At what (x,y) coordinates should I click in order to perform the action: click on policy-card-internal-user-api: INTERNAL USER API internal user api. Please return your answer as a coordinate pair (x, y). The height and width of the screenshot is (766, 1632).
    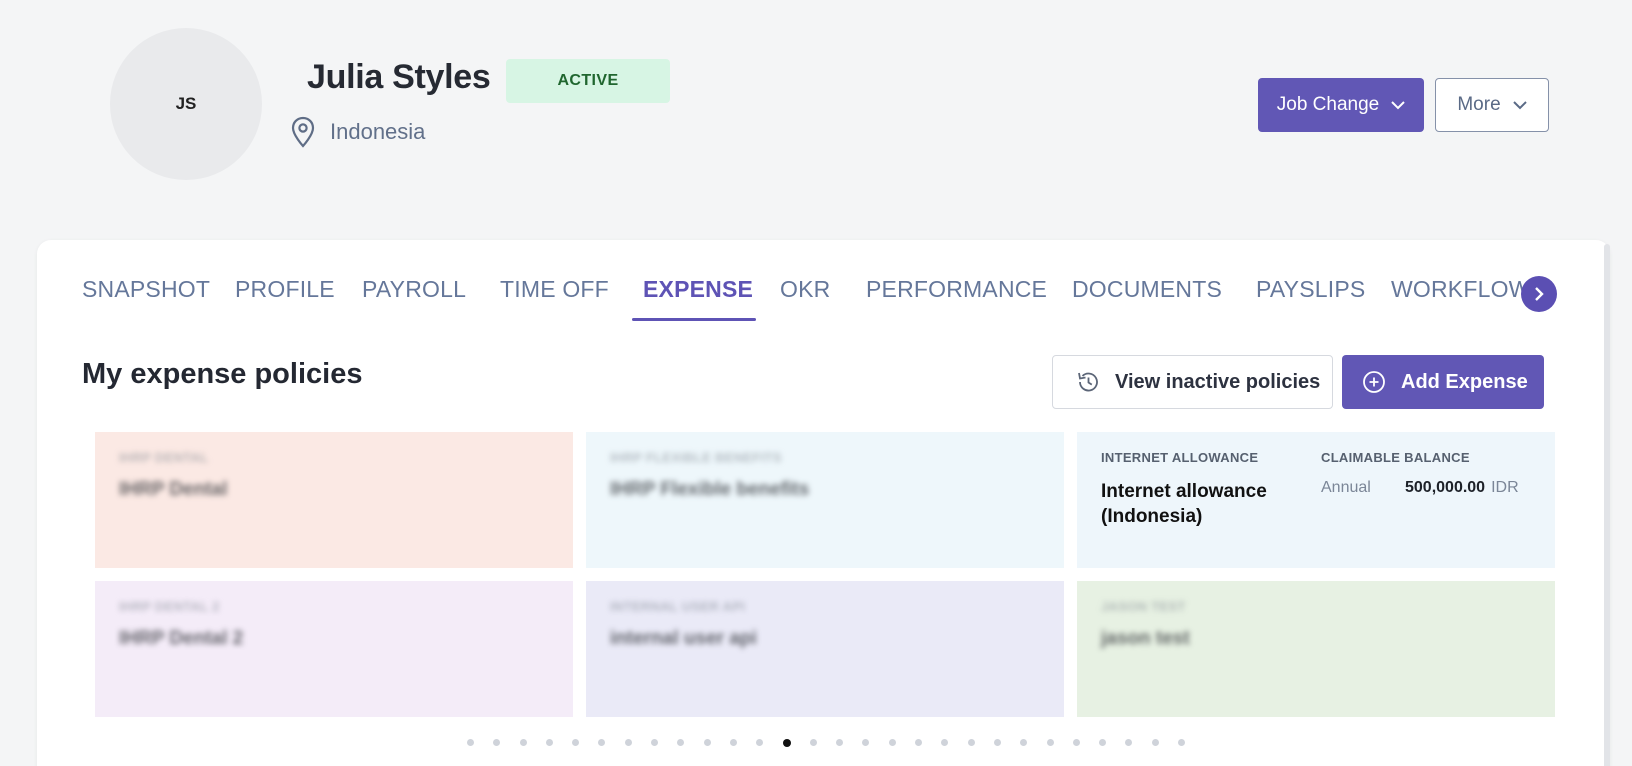
    Looking at the image, I should click on (825, 649).